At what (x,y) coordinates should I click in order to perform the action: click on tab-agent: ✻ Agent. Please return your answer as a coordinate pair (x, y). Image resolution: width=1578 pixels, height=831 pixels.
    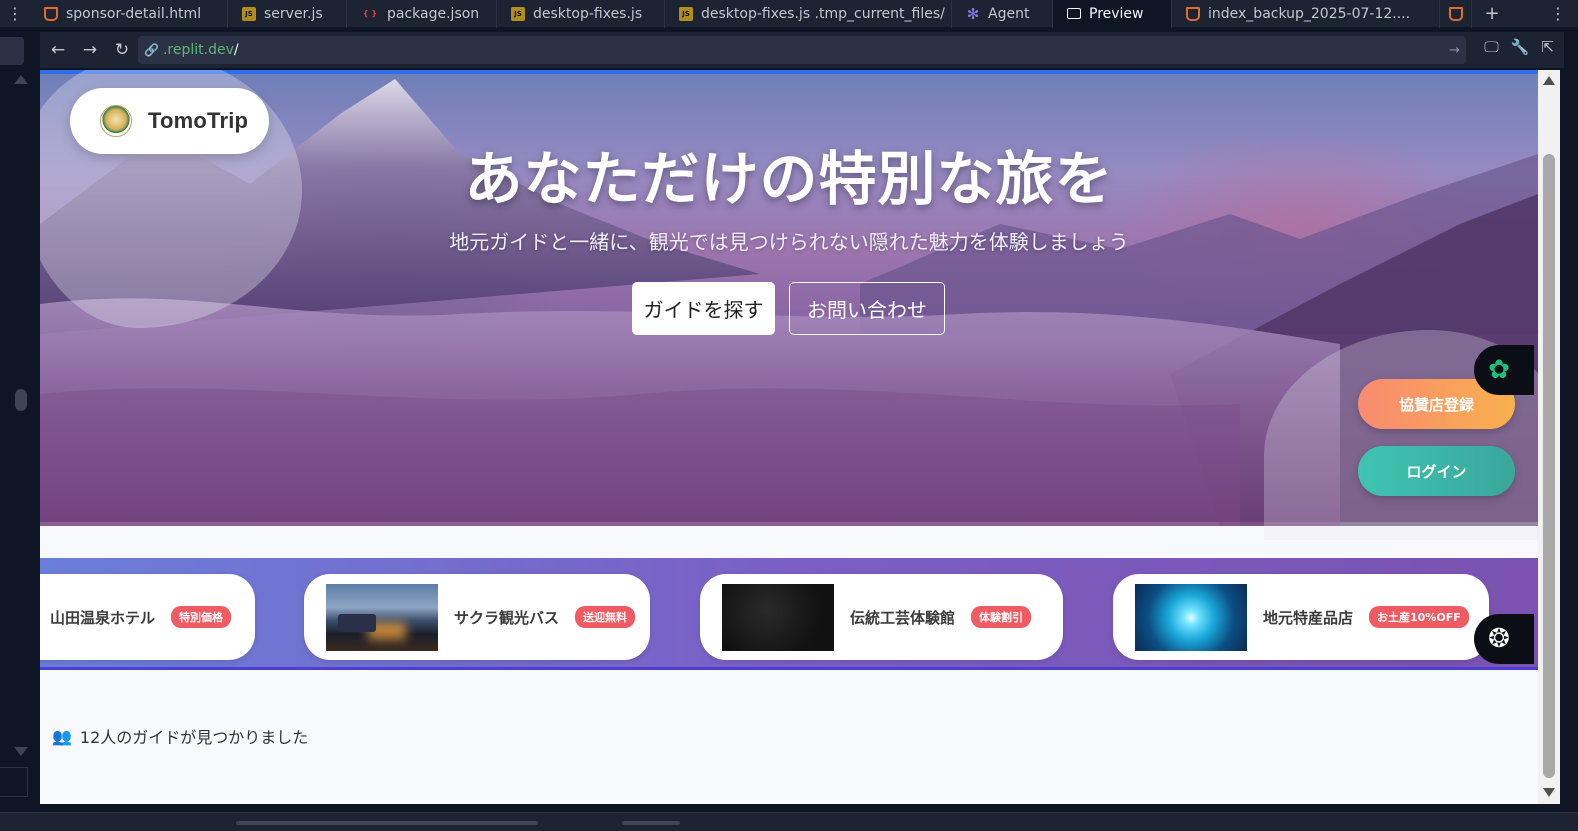
    Looking at the image, I should click on (1002, 14).